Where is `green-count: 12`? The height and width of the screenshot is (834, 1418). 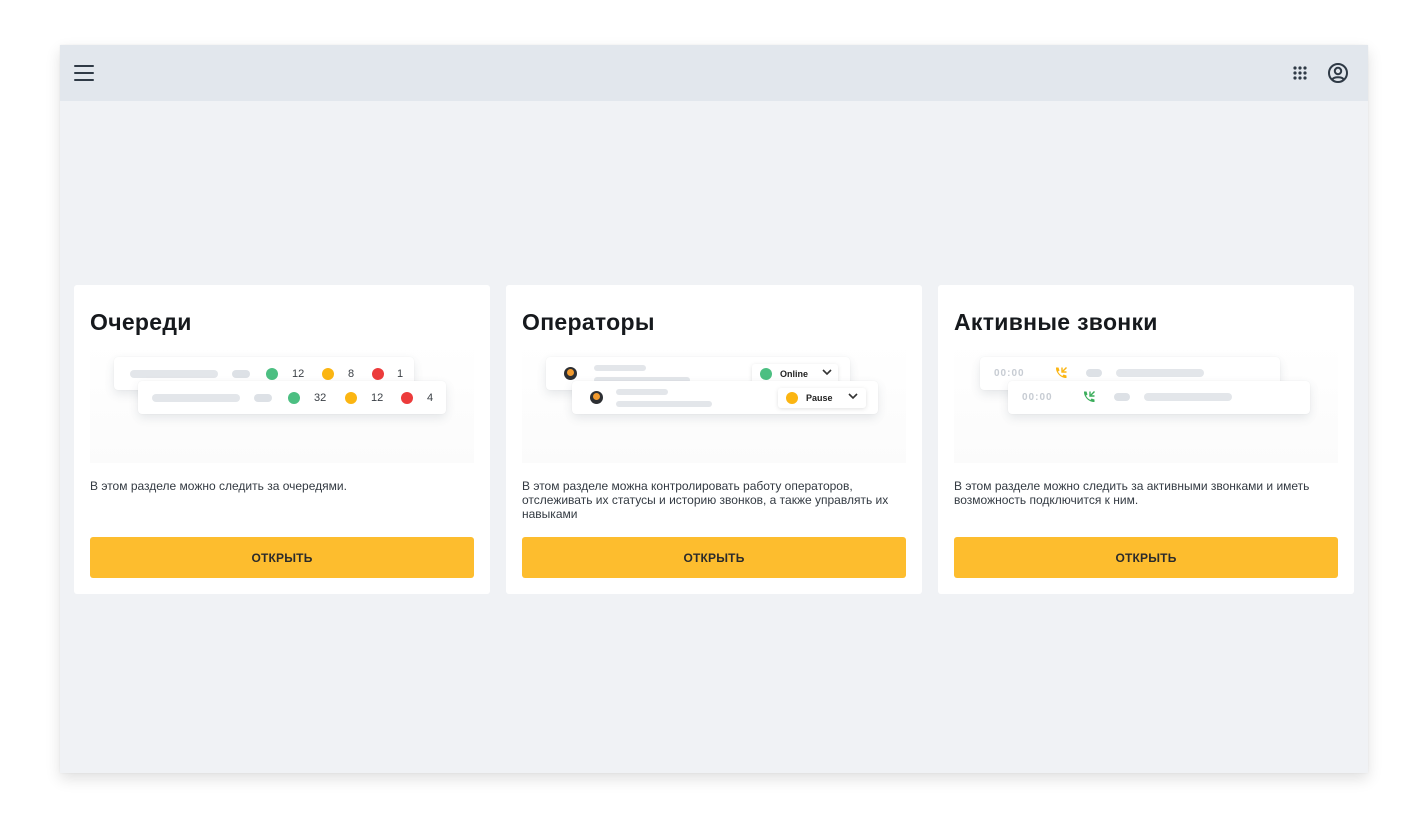 green-count: 12 is located at coordinates (298, 374).